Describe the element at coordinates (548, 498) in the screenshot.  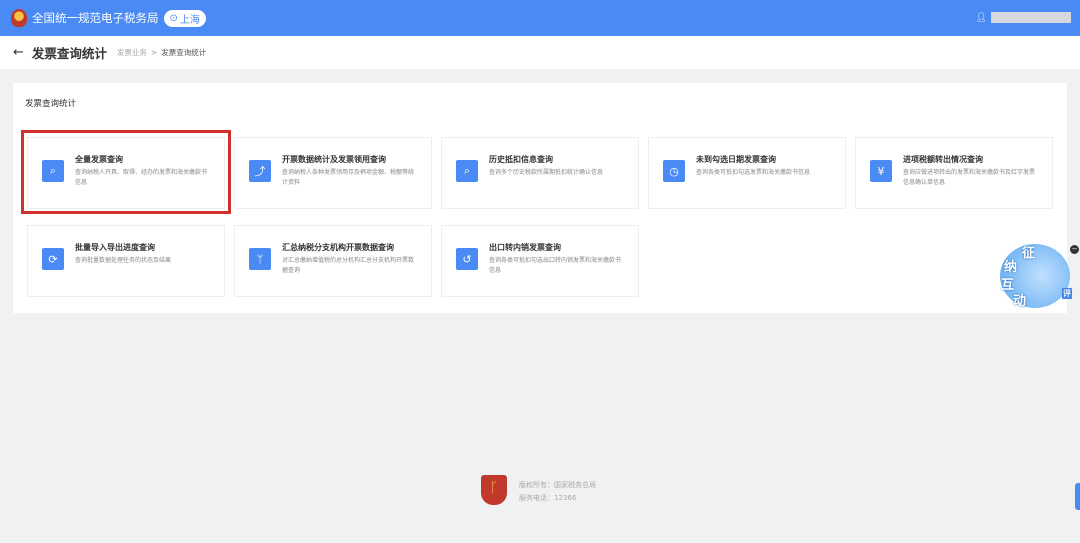
I see `service-phone: 服务电话：12366` at that location.